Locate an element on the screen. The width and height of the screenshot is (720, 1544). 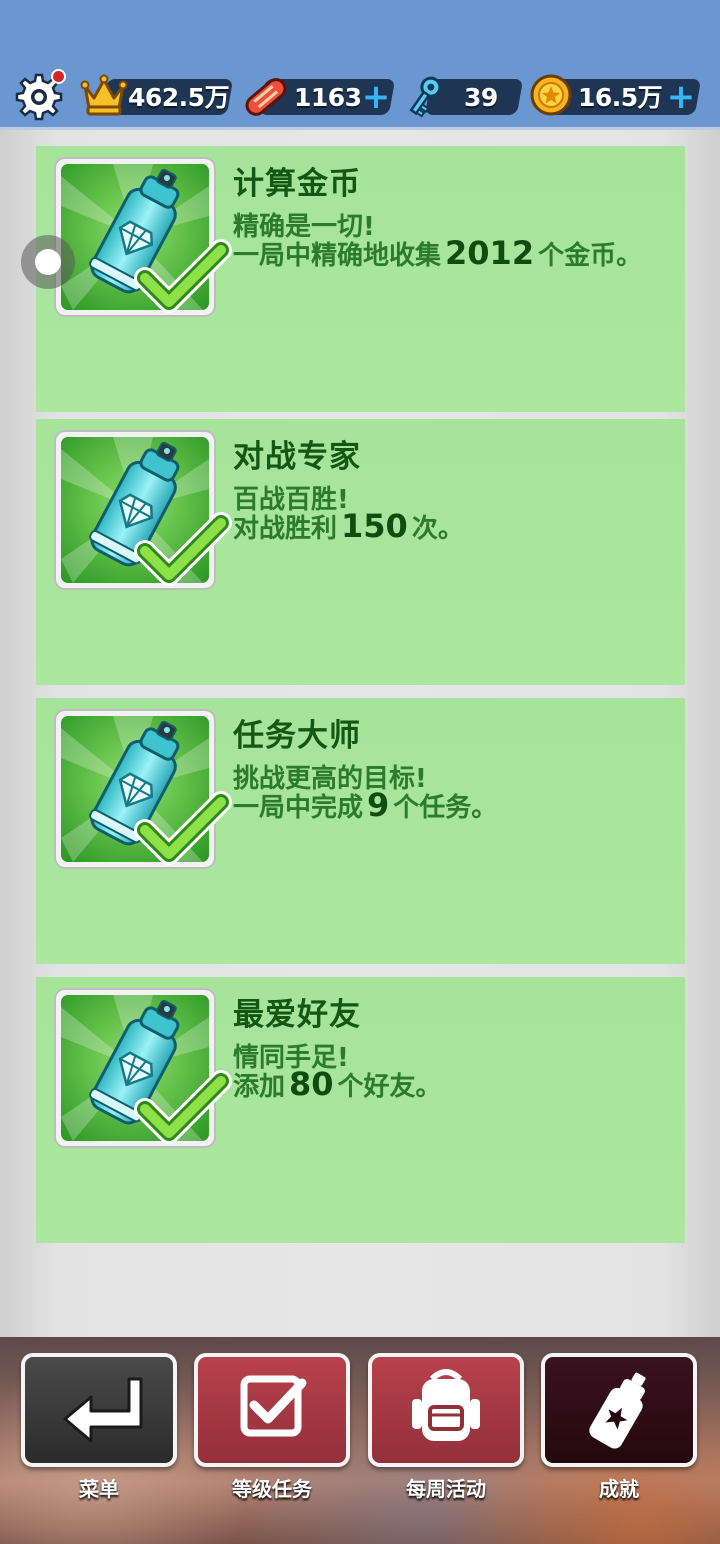
description-prefix: 一局中精确地收集 is located at coordinates (337, 256).